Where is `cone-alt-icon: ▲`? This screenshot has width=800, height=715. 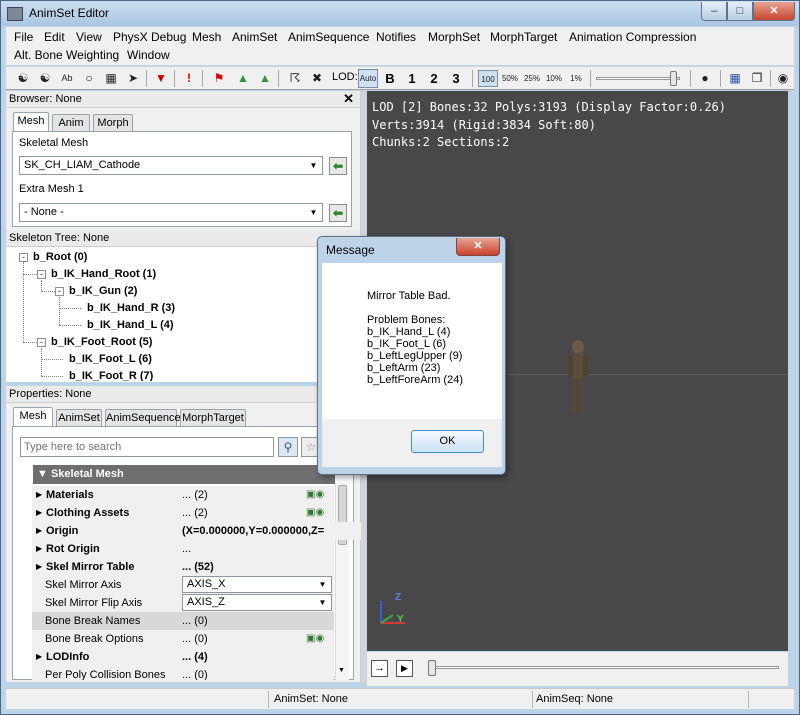
cone-alt-icon: ▲ is located at coordinates (265, 78).